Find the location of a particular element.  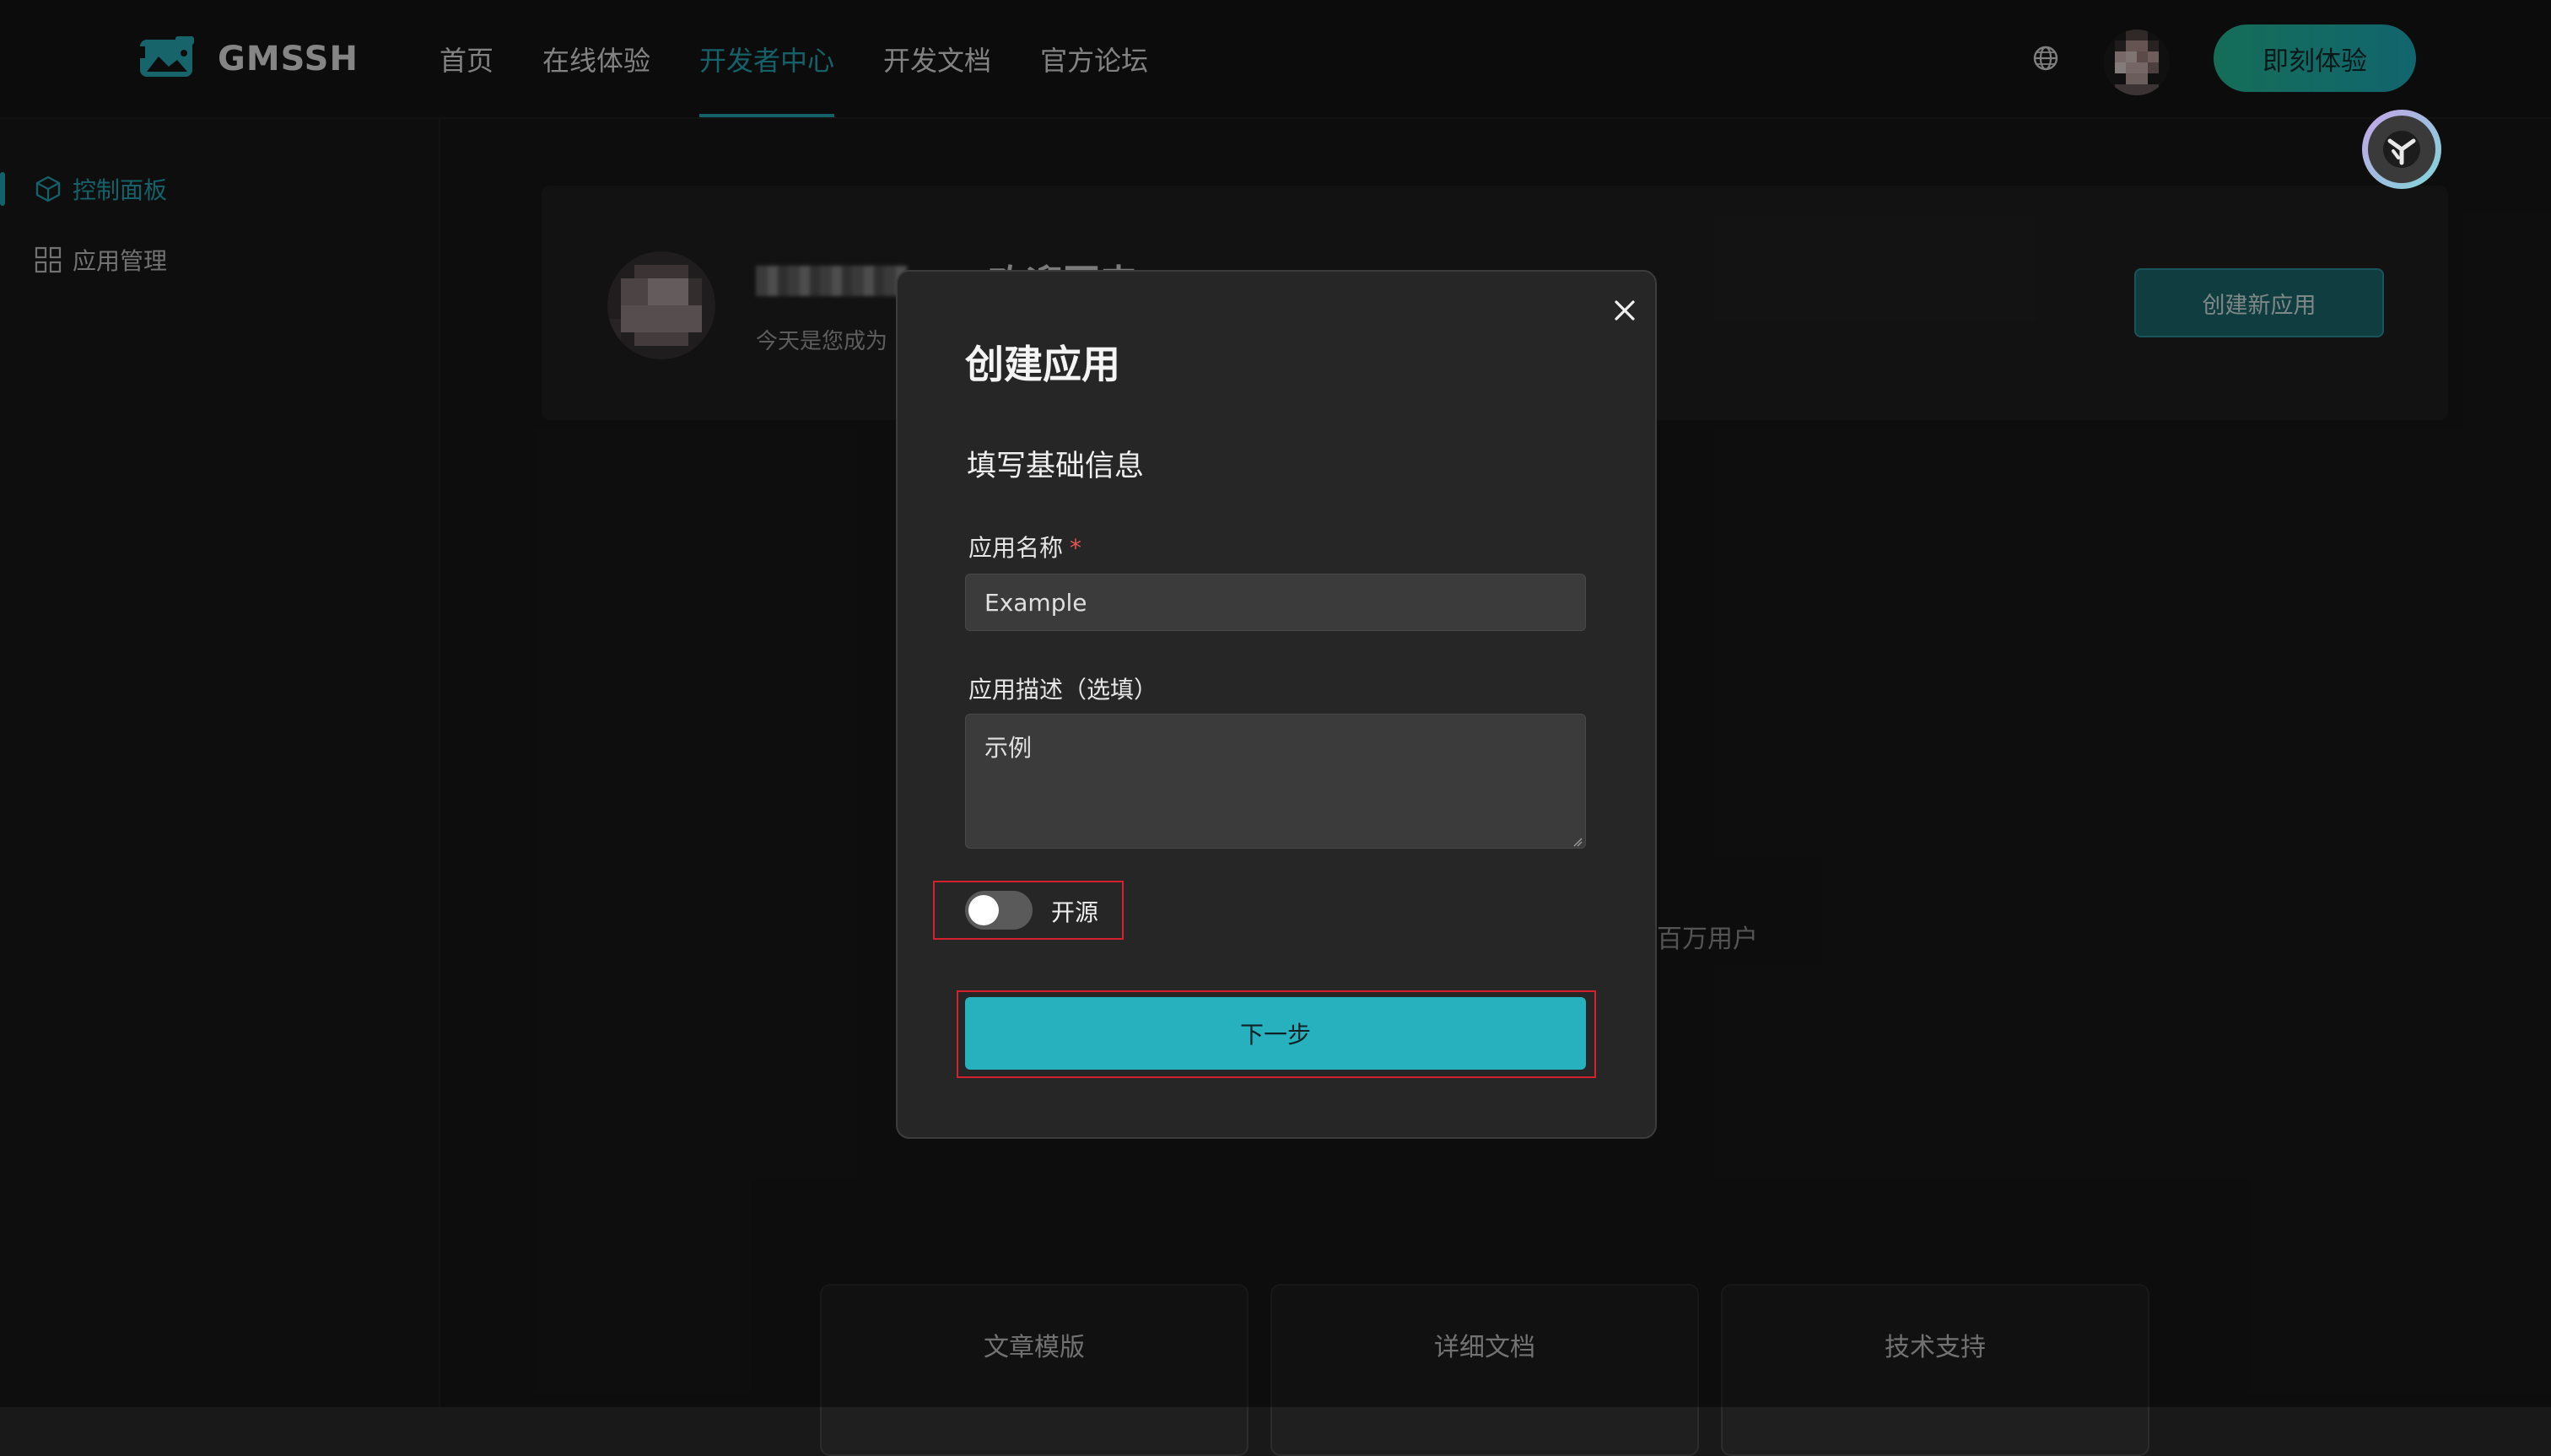

next-step-button: 下一步 is located at coordinates (1275, 1033).